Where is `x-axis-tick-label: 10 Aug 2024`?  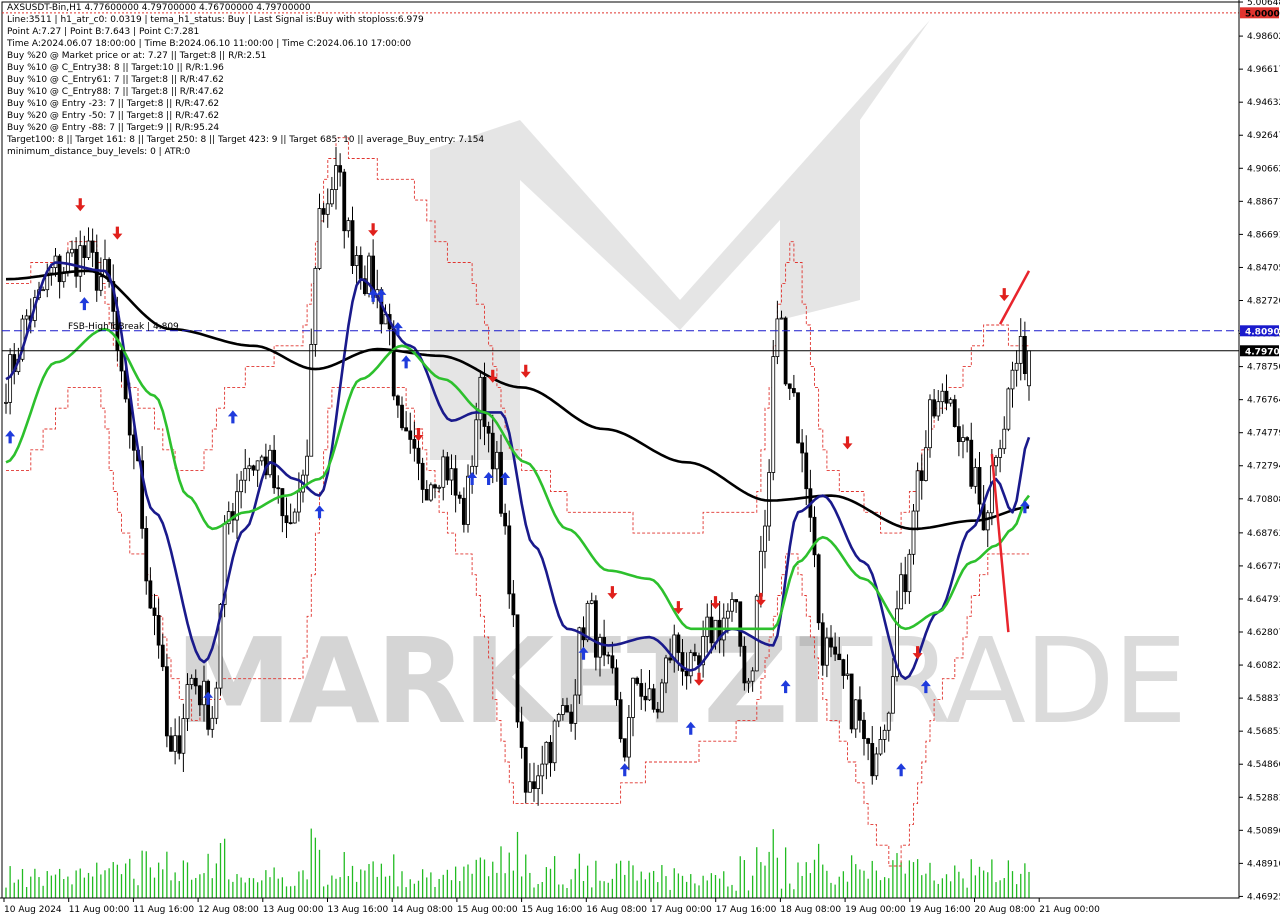 x-axis-tick-label: 10 Aug 2024 is located at coordinates (33, 910).